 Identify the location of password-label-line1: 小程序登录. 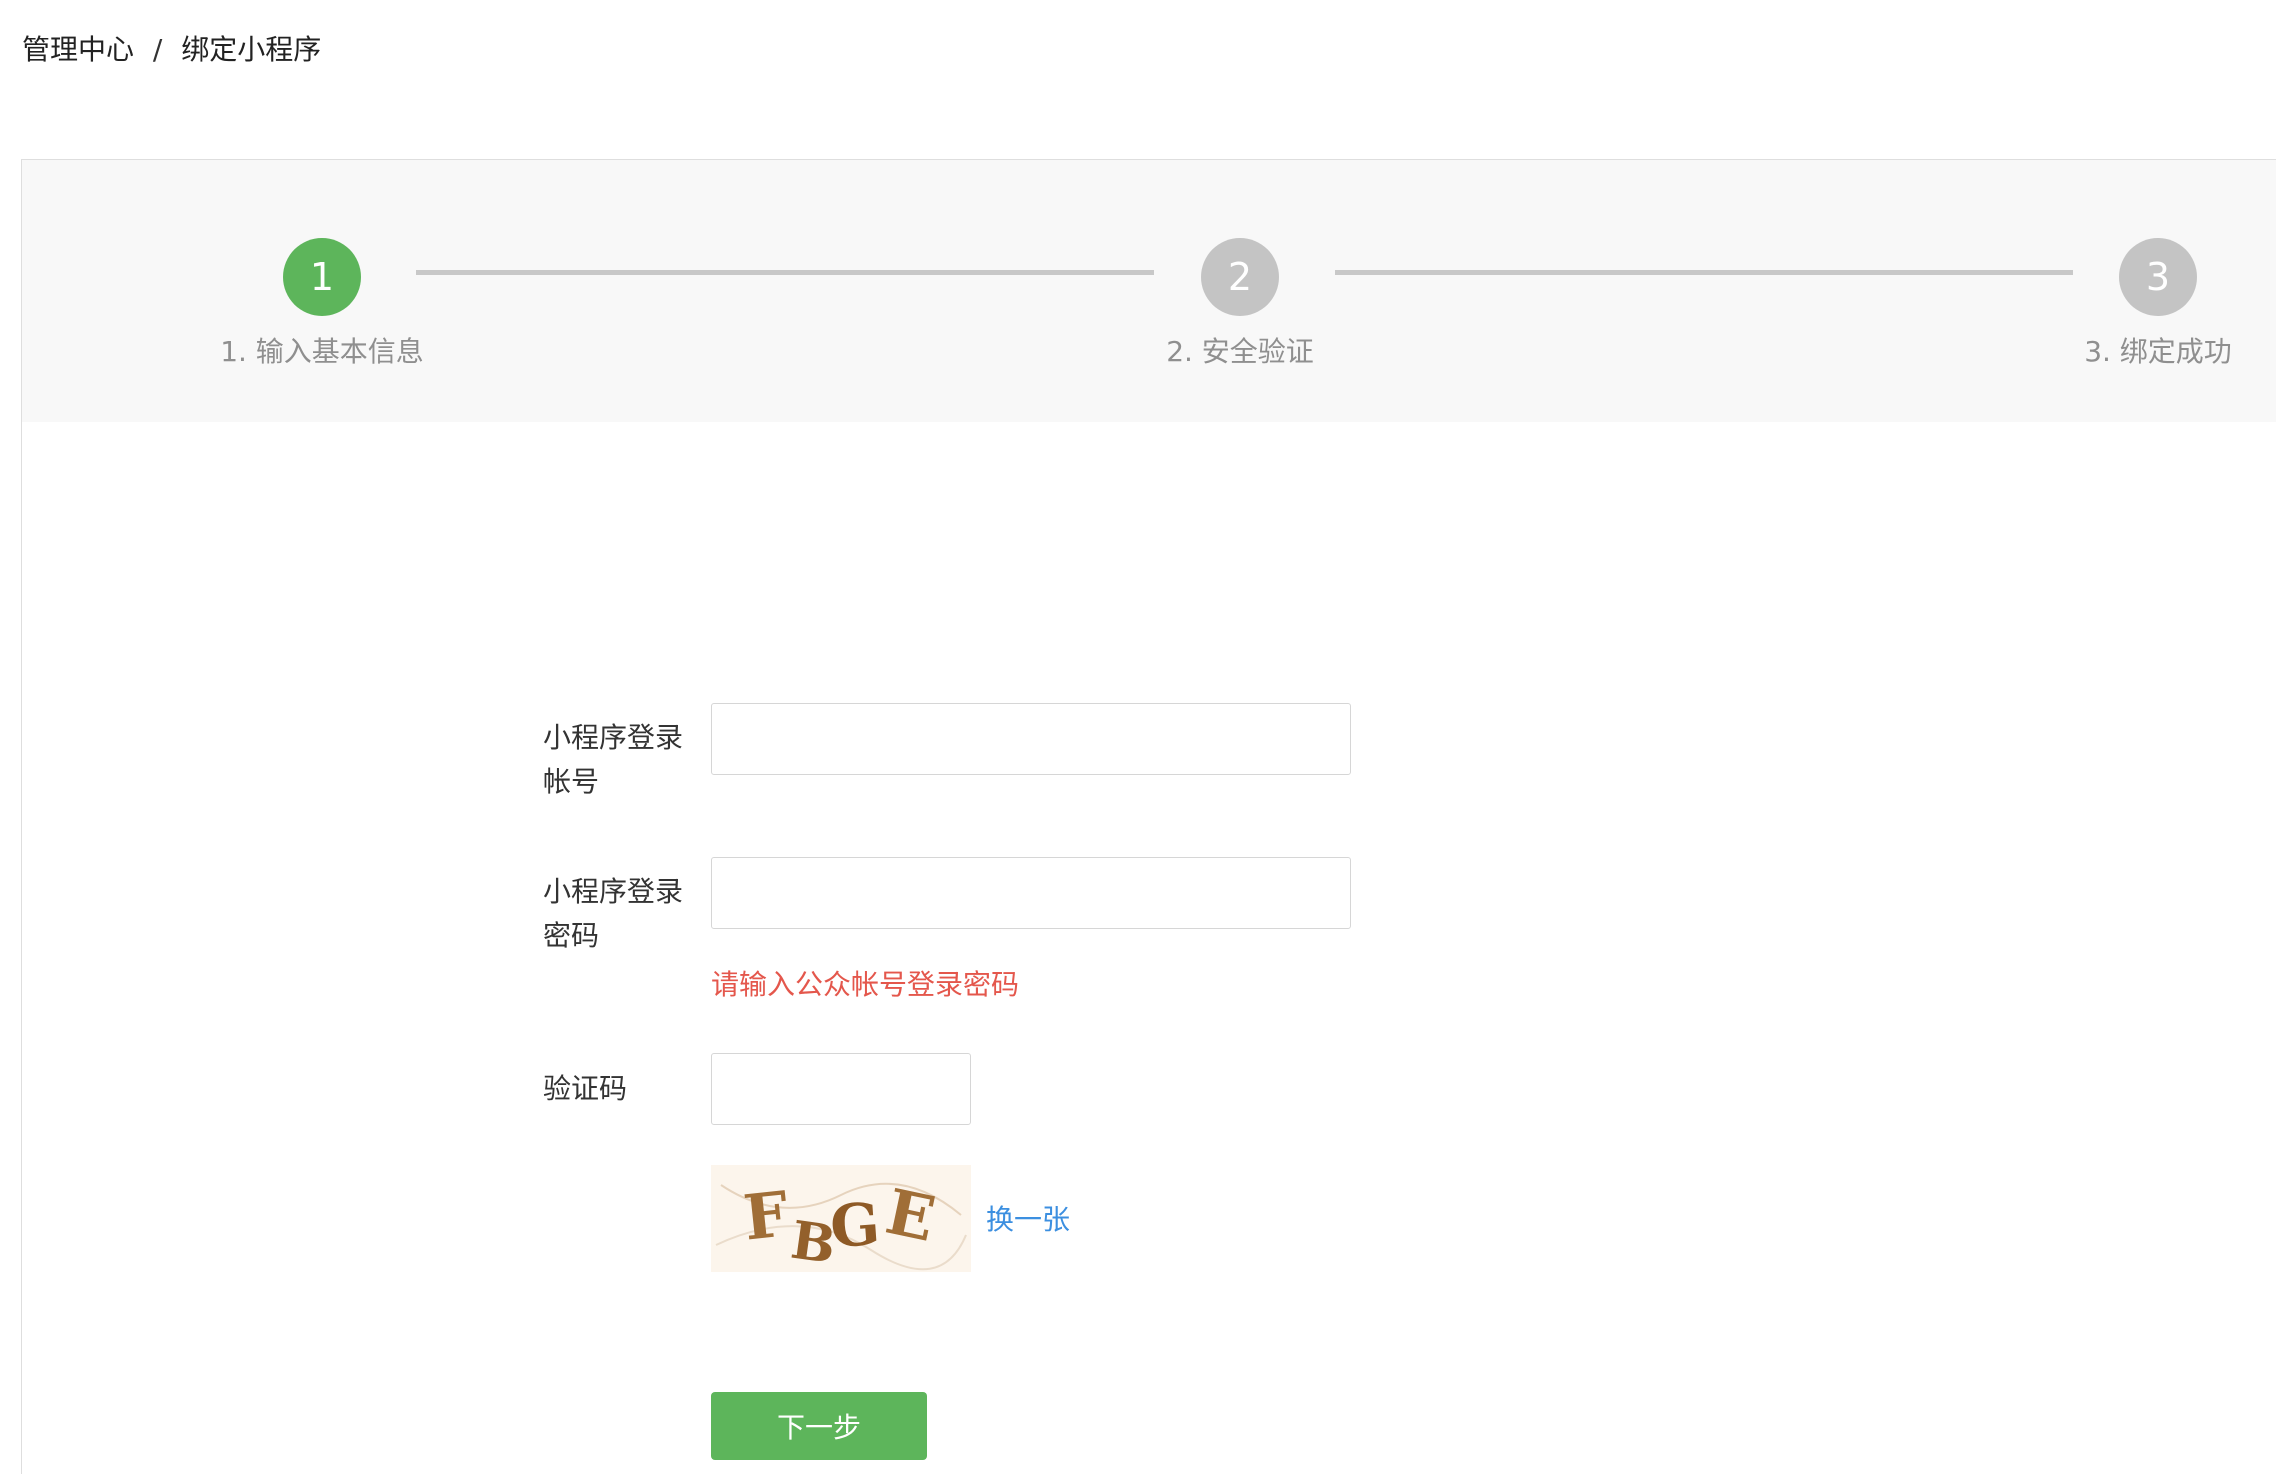
(613, 891).